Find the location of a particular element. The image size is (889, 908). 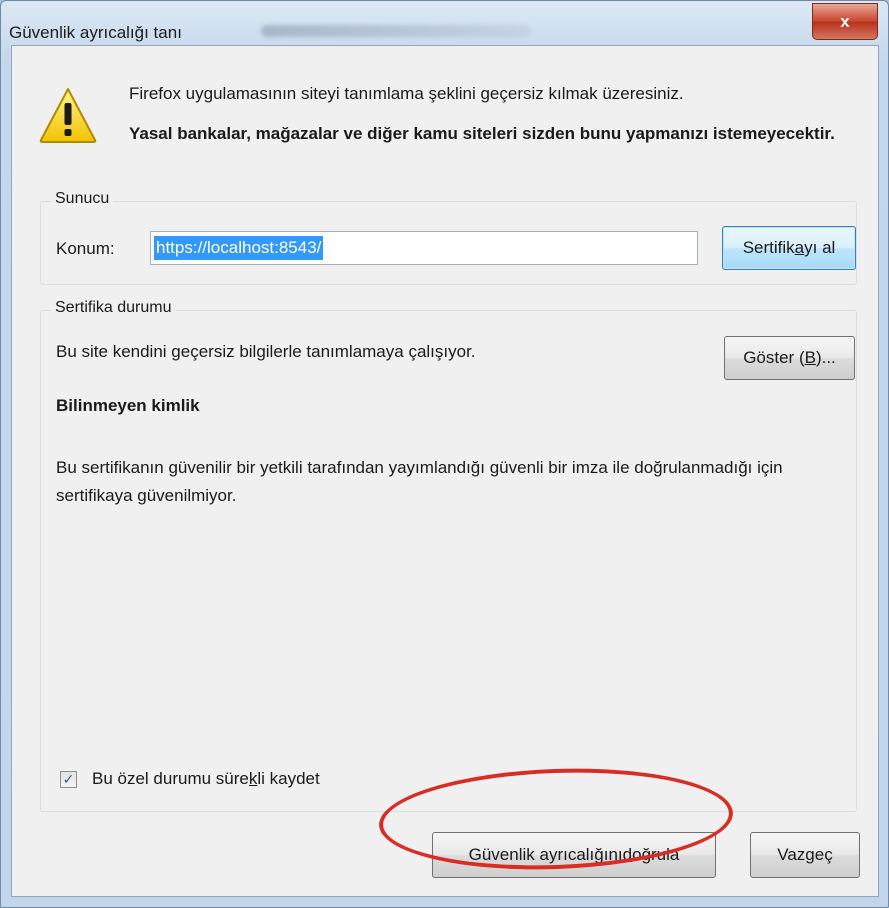

location-value: https://localhost:8543/ is located at coordinates (239, 248).